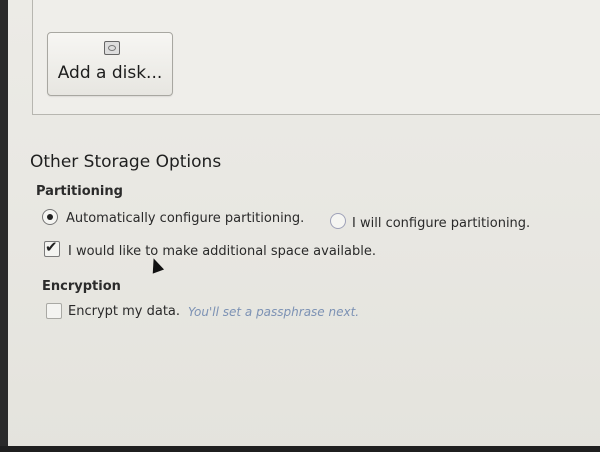 The image size is (600, 452). I want to click on manual-partitioning-label: I will configure partitioning., so click(441, 223).